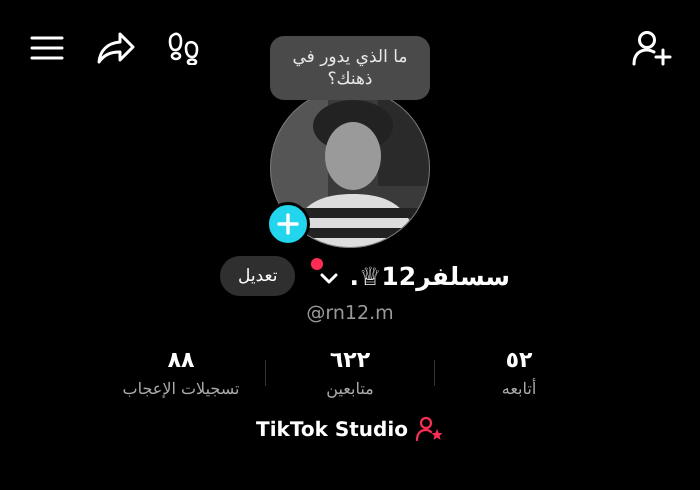 This screenshot has height=490, width=700. I want to click on stat-count: ٨٨, so click(181, 360).